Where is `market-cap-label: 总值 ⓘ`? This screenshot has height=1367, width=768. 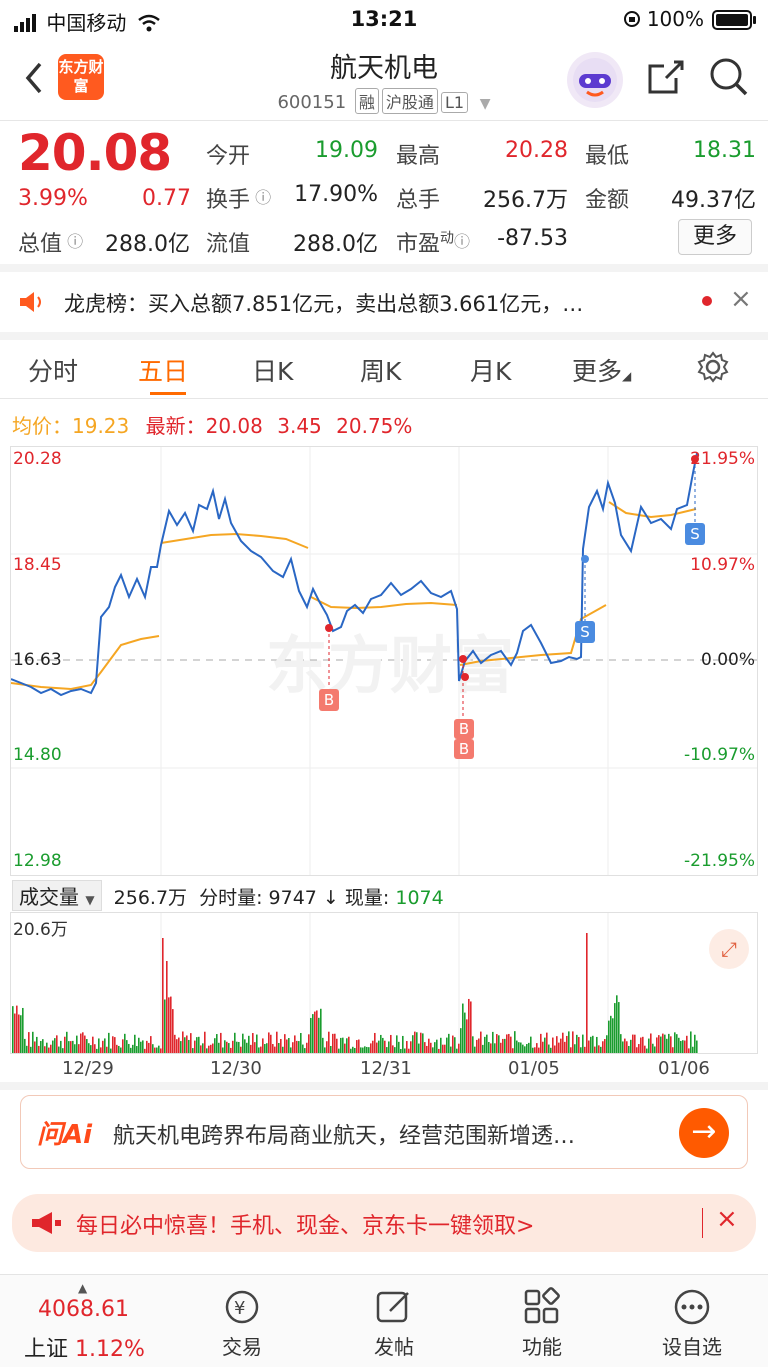 market-cap-label: 总值 ⓘ is located at coordinates (50, 242).